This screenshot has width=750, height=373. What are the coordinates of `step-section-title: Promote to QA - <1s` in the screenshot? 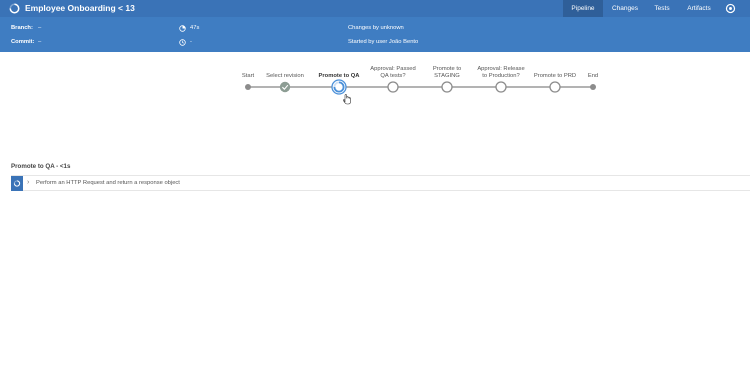 It's located at (41, 166).